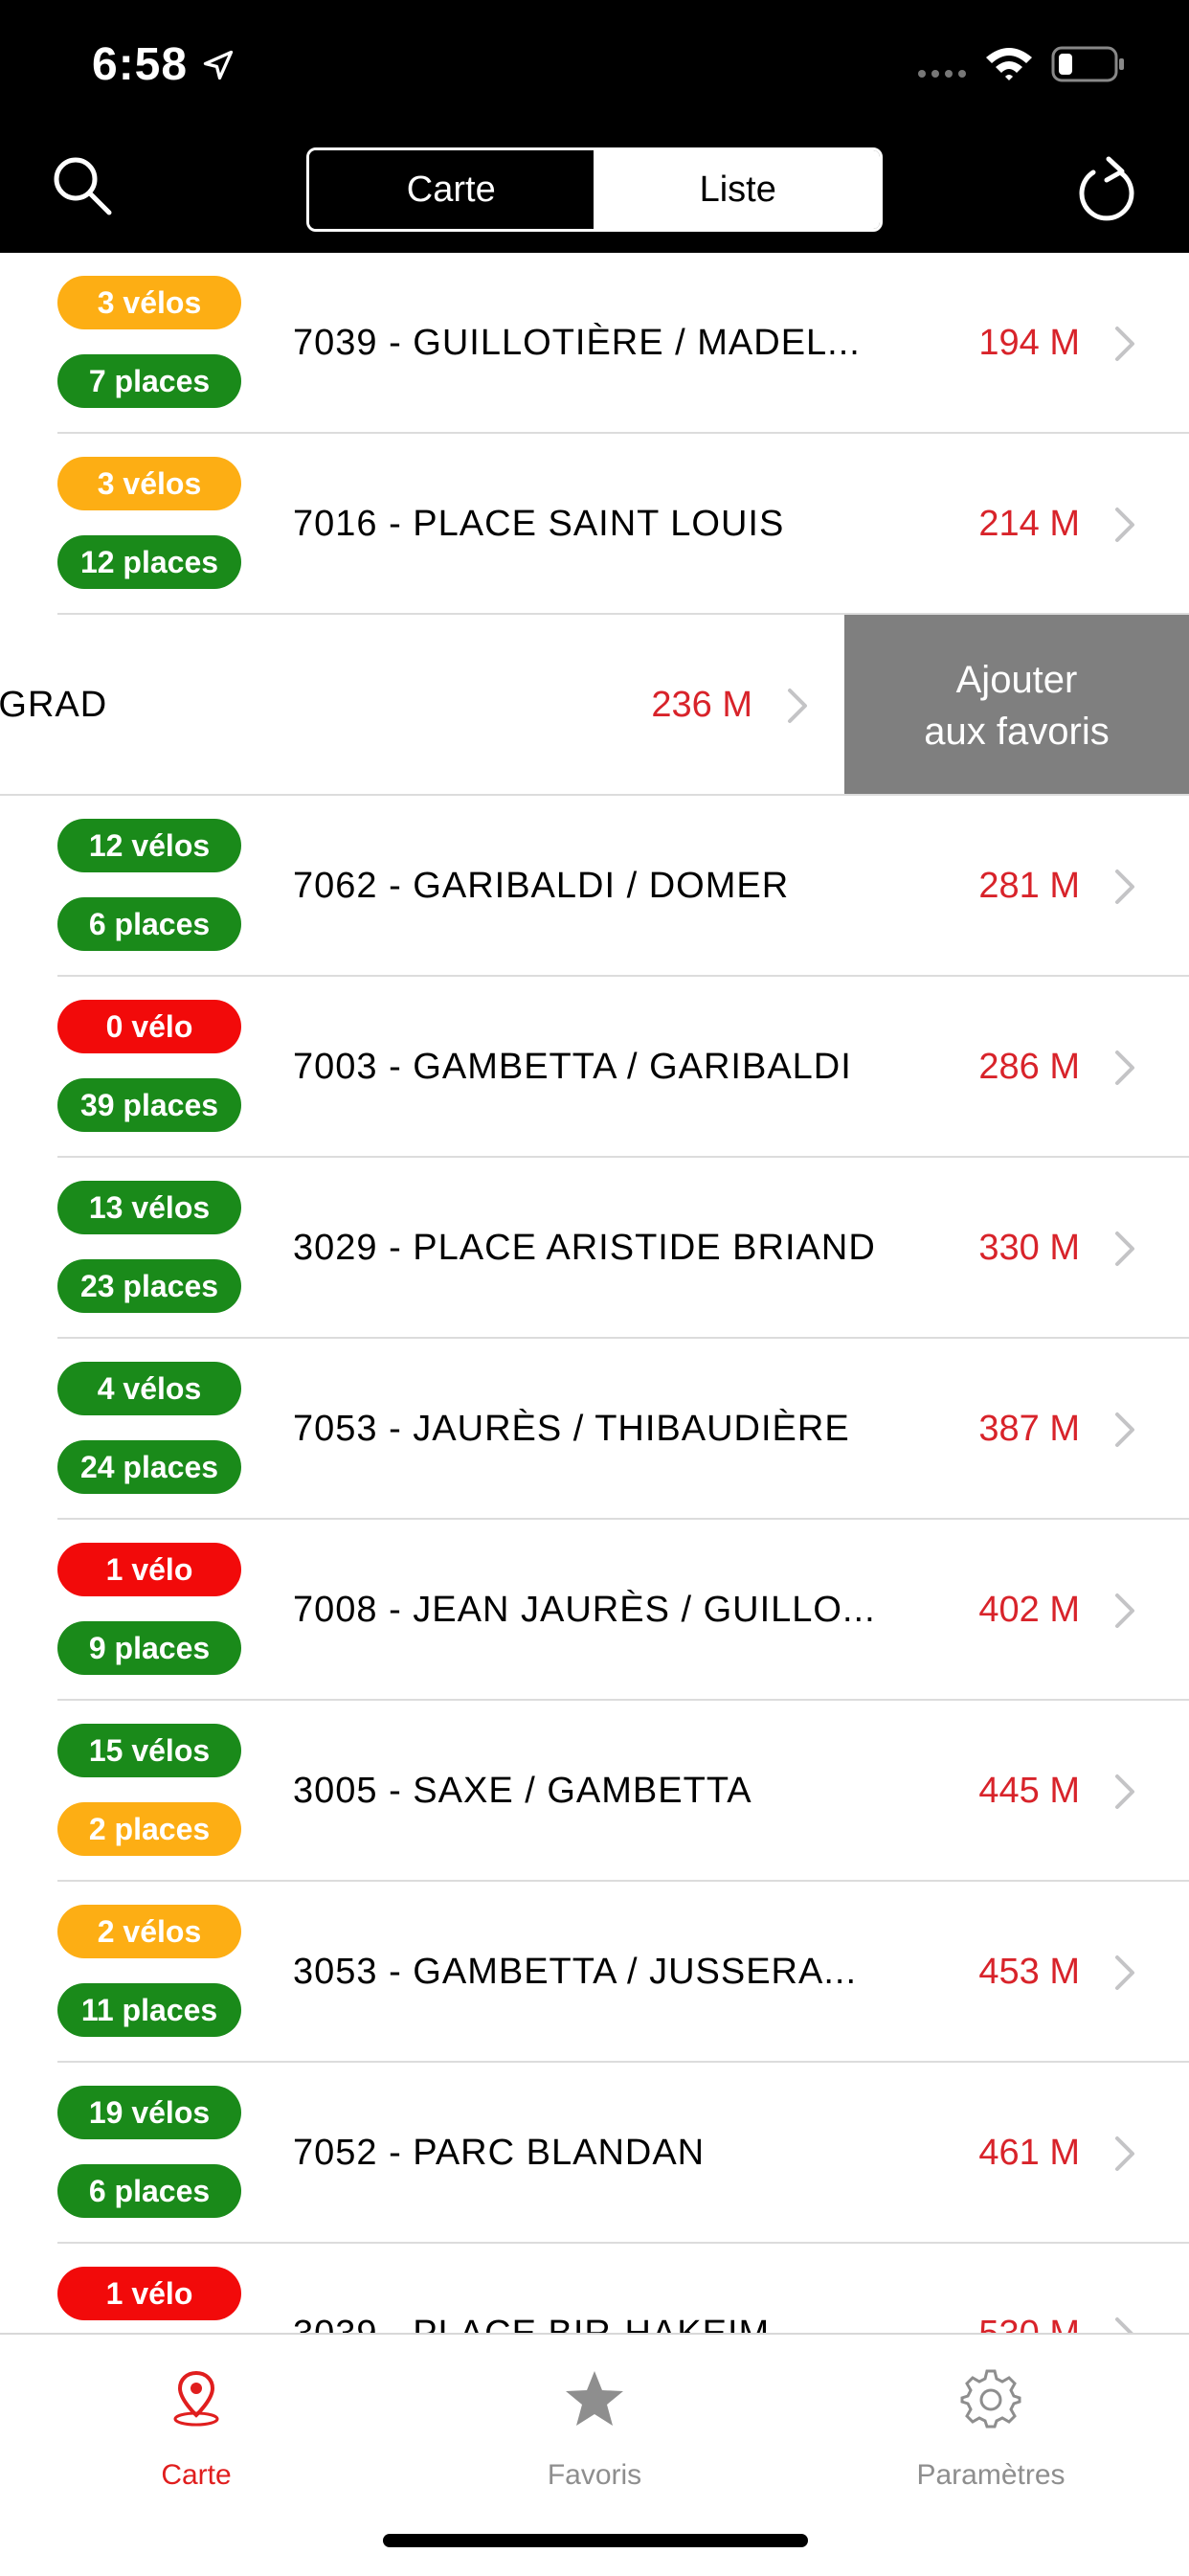 This screenshot has height=2576, width=1189. What do you see at coordinates (990, 2399) in the screenshot?
I see `gear-icon` at bounding box center [990, 2399].